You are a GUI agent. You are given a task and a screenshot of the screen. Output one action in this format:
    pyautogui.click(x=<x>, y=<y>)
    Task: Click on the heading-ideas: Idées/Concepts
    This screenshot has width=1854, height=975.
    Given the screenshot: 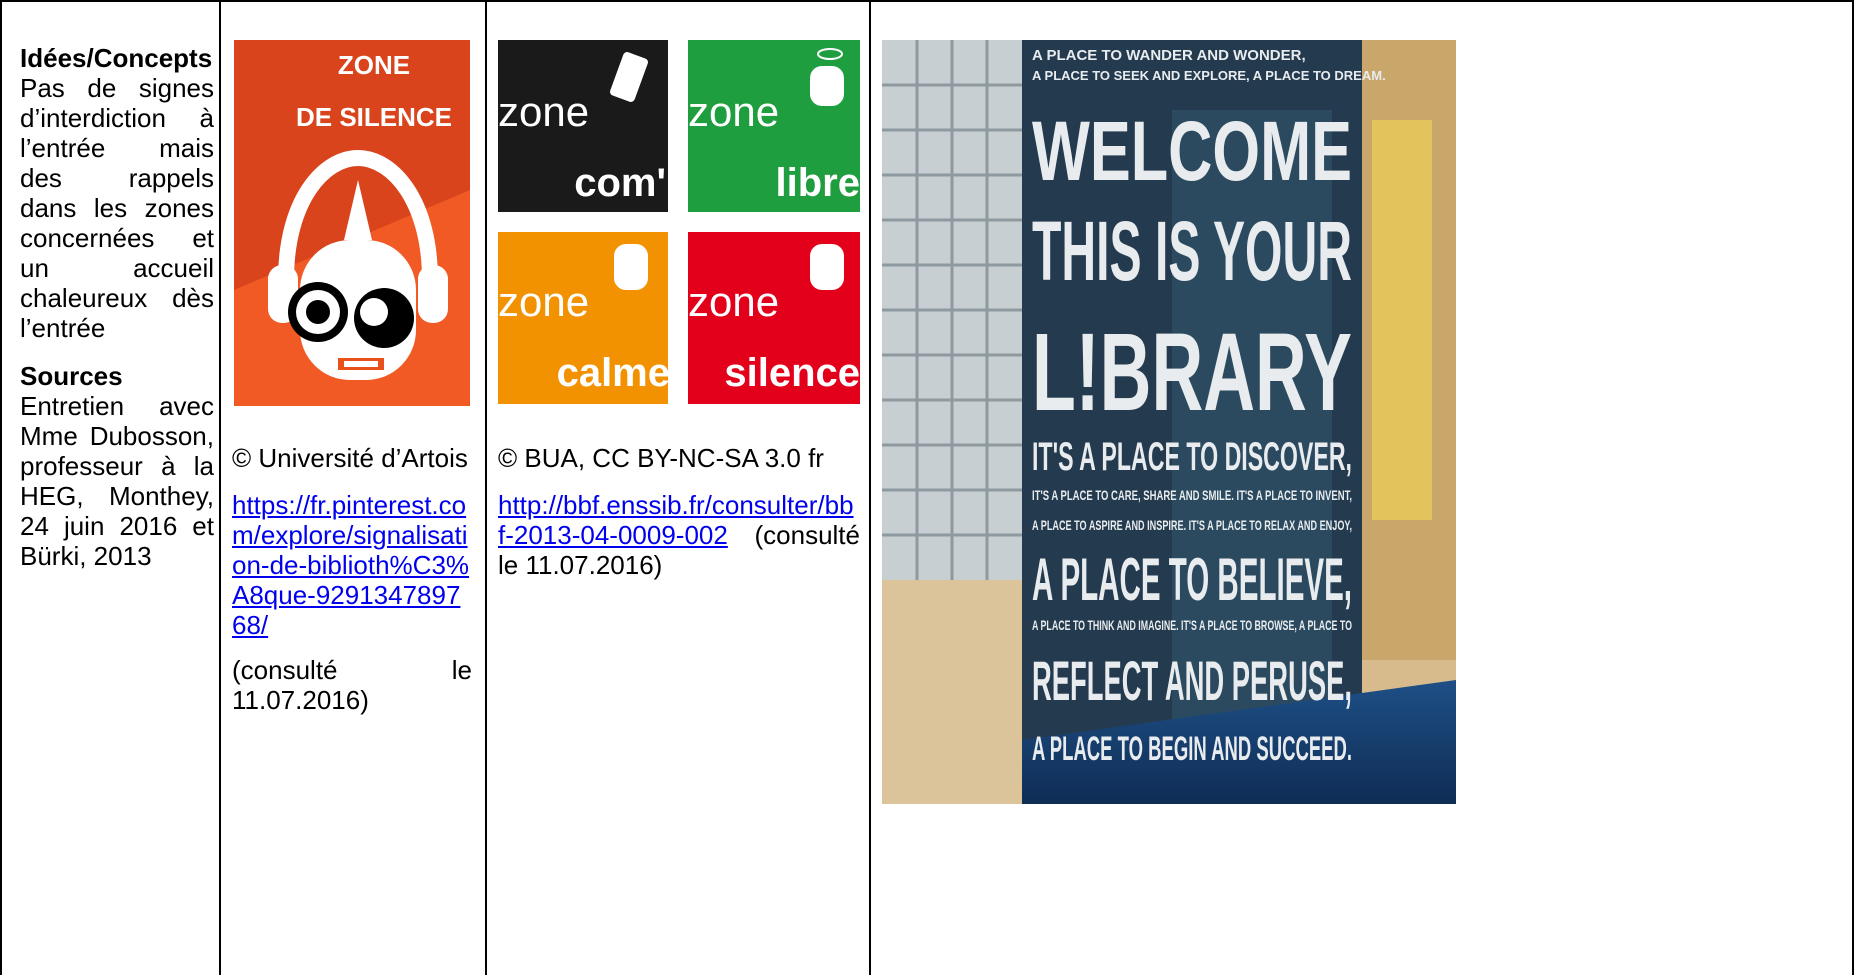 What is the action you would take?
    pyautogui.click(x=116, y=58)
    